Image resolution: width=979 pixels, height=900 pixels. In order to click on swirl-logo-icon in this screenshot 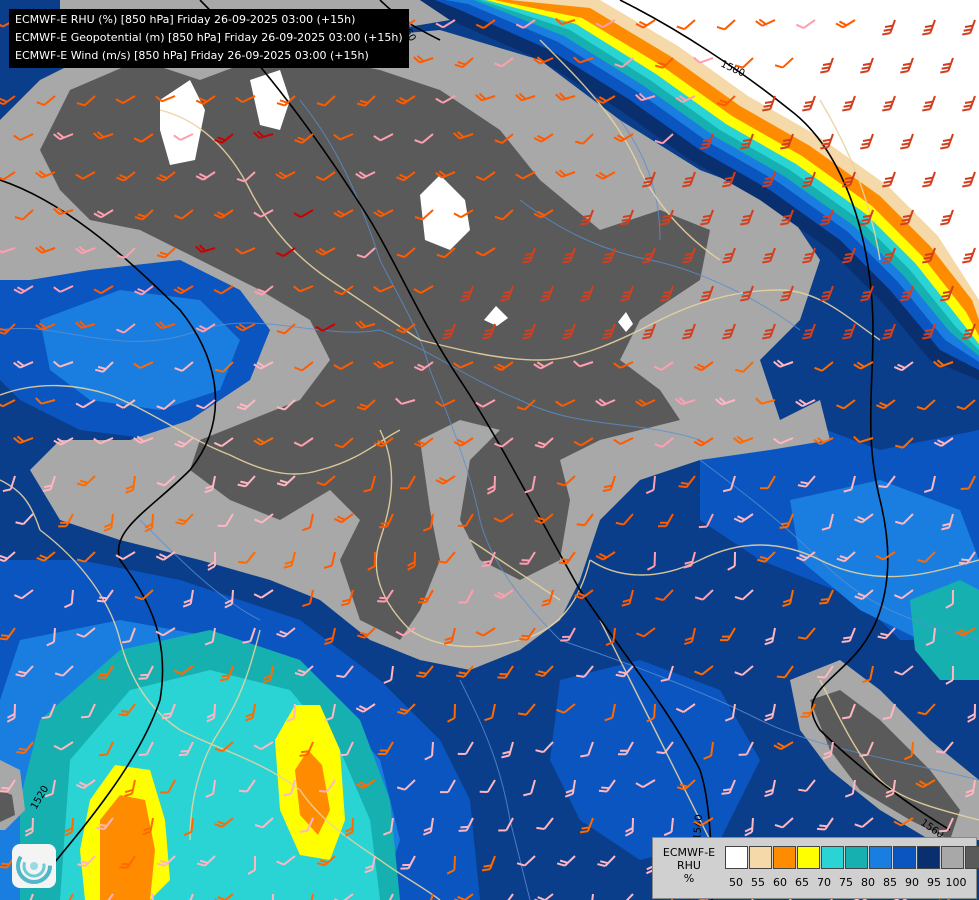, I will do `click(34, 866)`.